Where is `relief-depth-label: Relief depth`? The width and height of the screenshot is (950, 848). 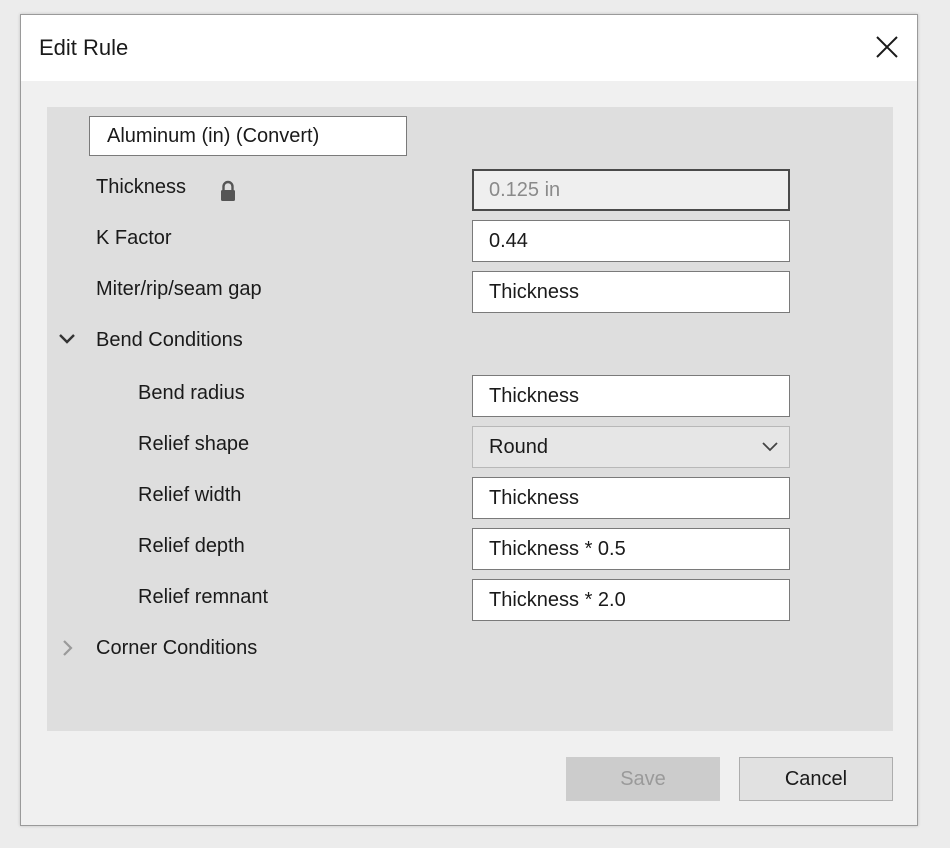 relief-depth-label: Relief depth is located at coordinates (191, 546).